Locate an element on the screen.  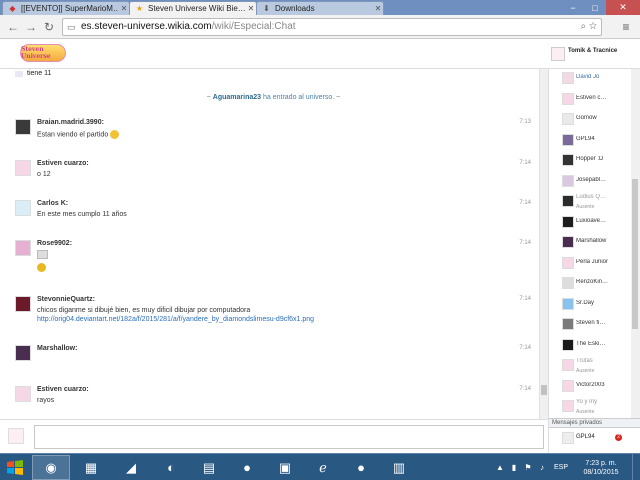
language-indicator: ESP is located at coordinates (561, 467).